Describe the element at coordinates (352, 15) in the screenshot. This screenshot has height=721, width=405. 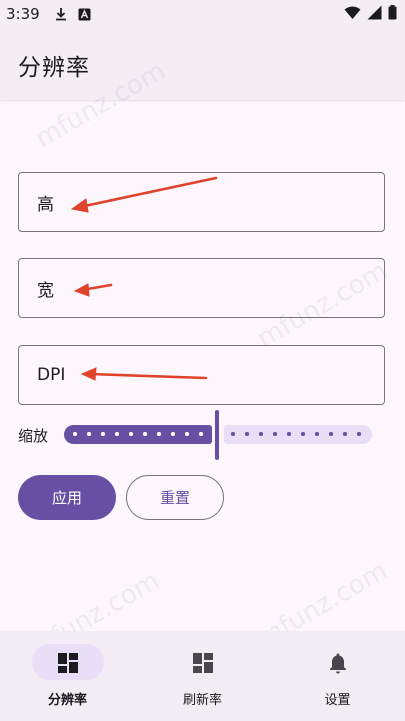
I see `wifi-icon` at that location.